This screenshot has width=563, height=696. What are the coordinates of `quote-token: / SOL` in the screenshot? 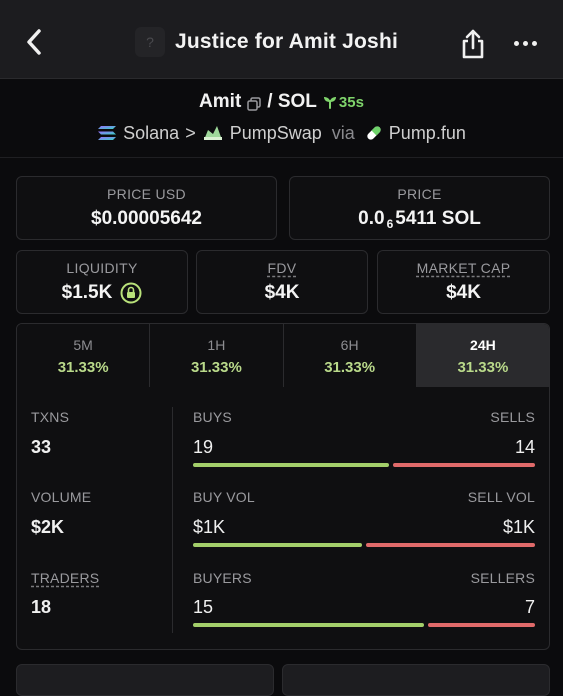 It's located at (292, 101).